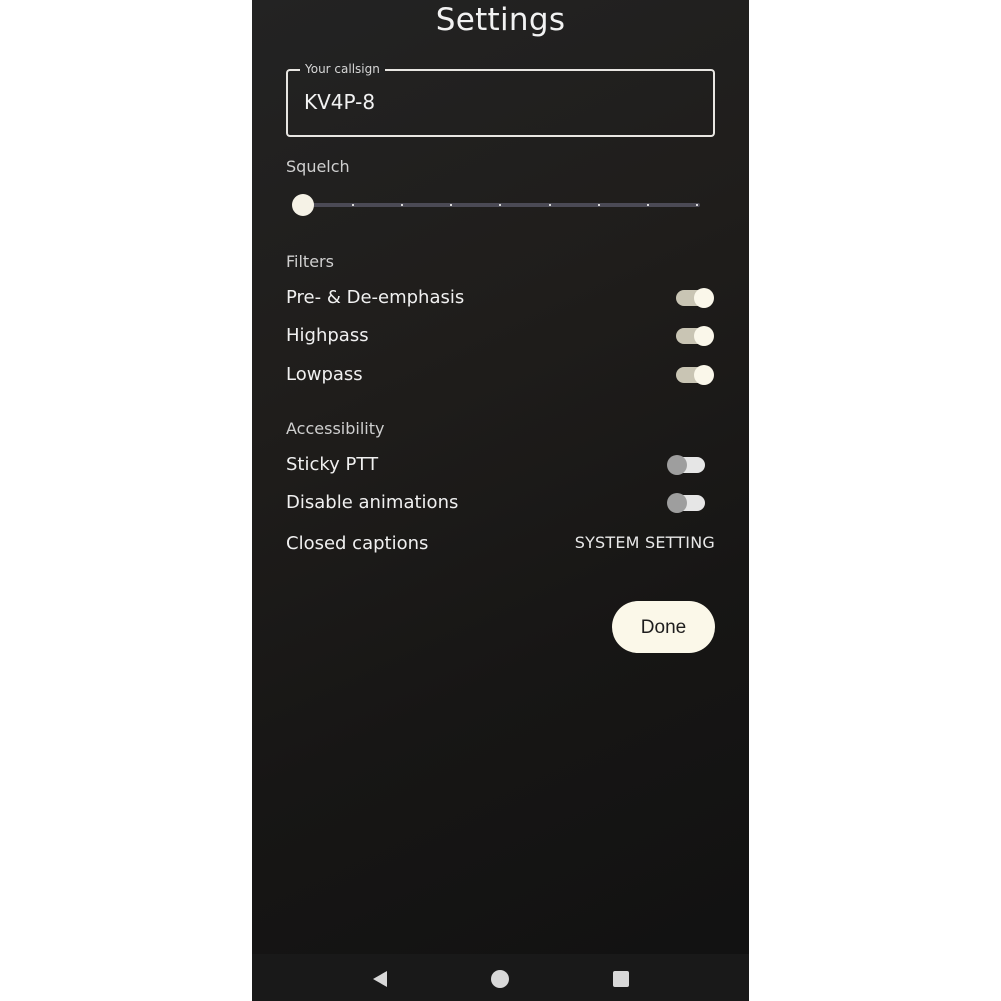 The height and width of the screenshot is (1001, 1001). I want to click on squelch-slider, so click(494, 205).